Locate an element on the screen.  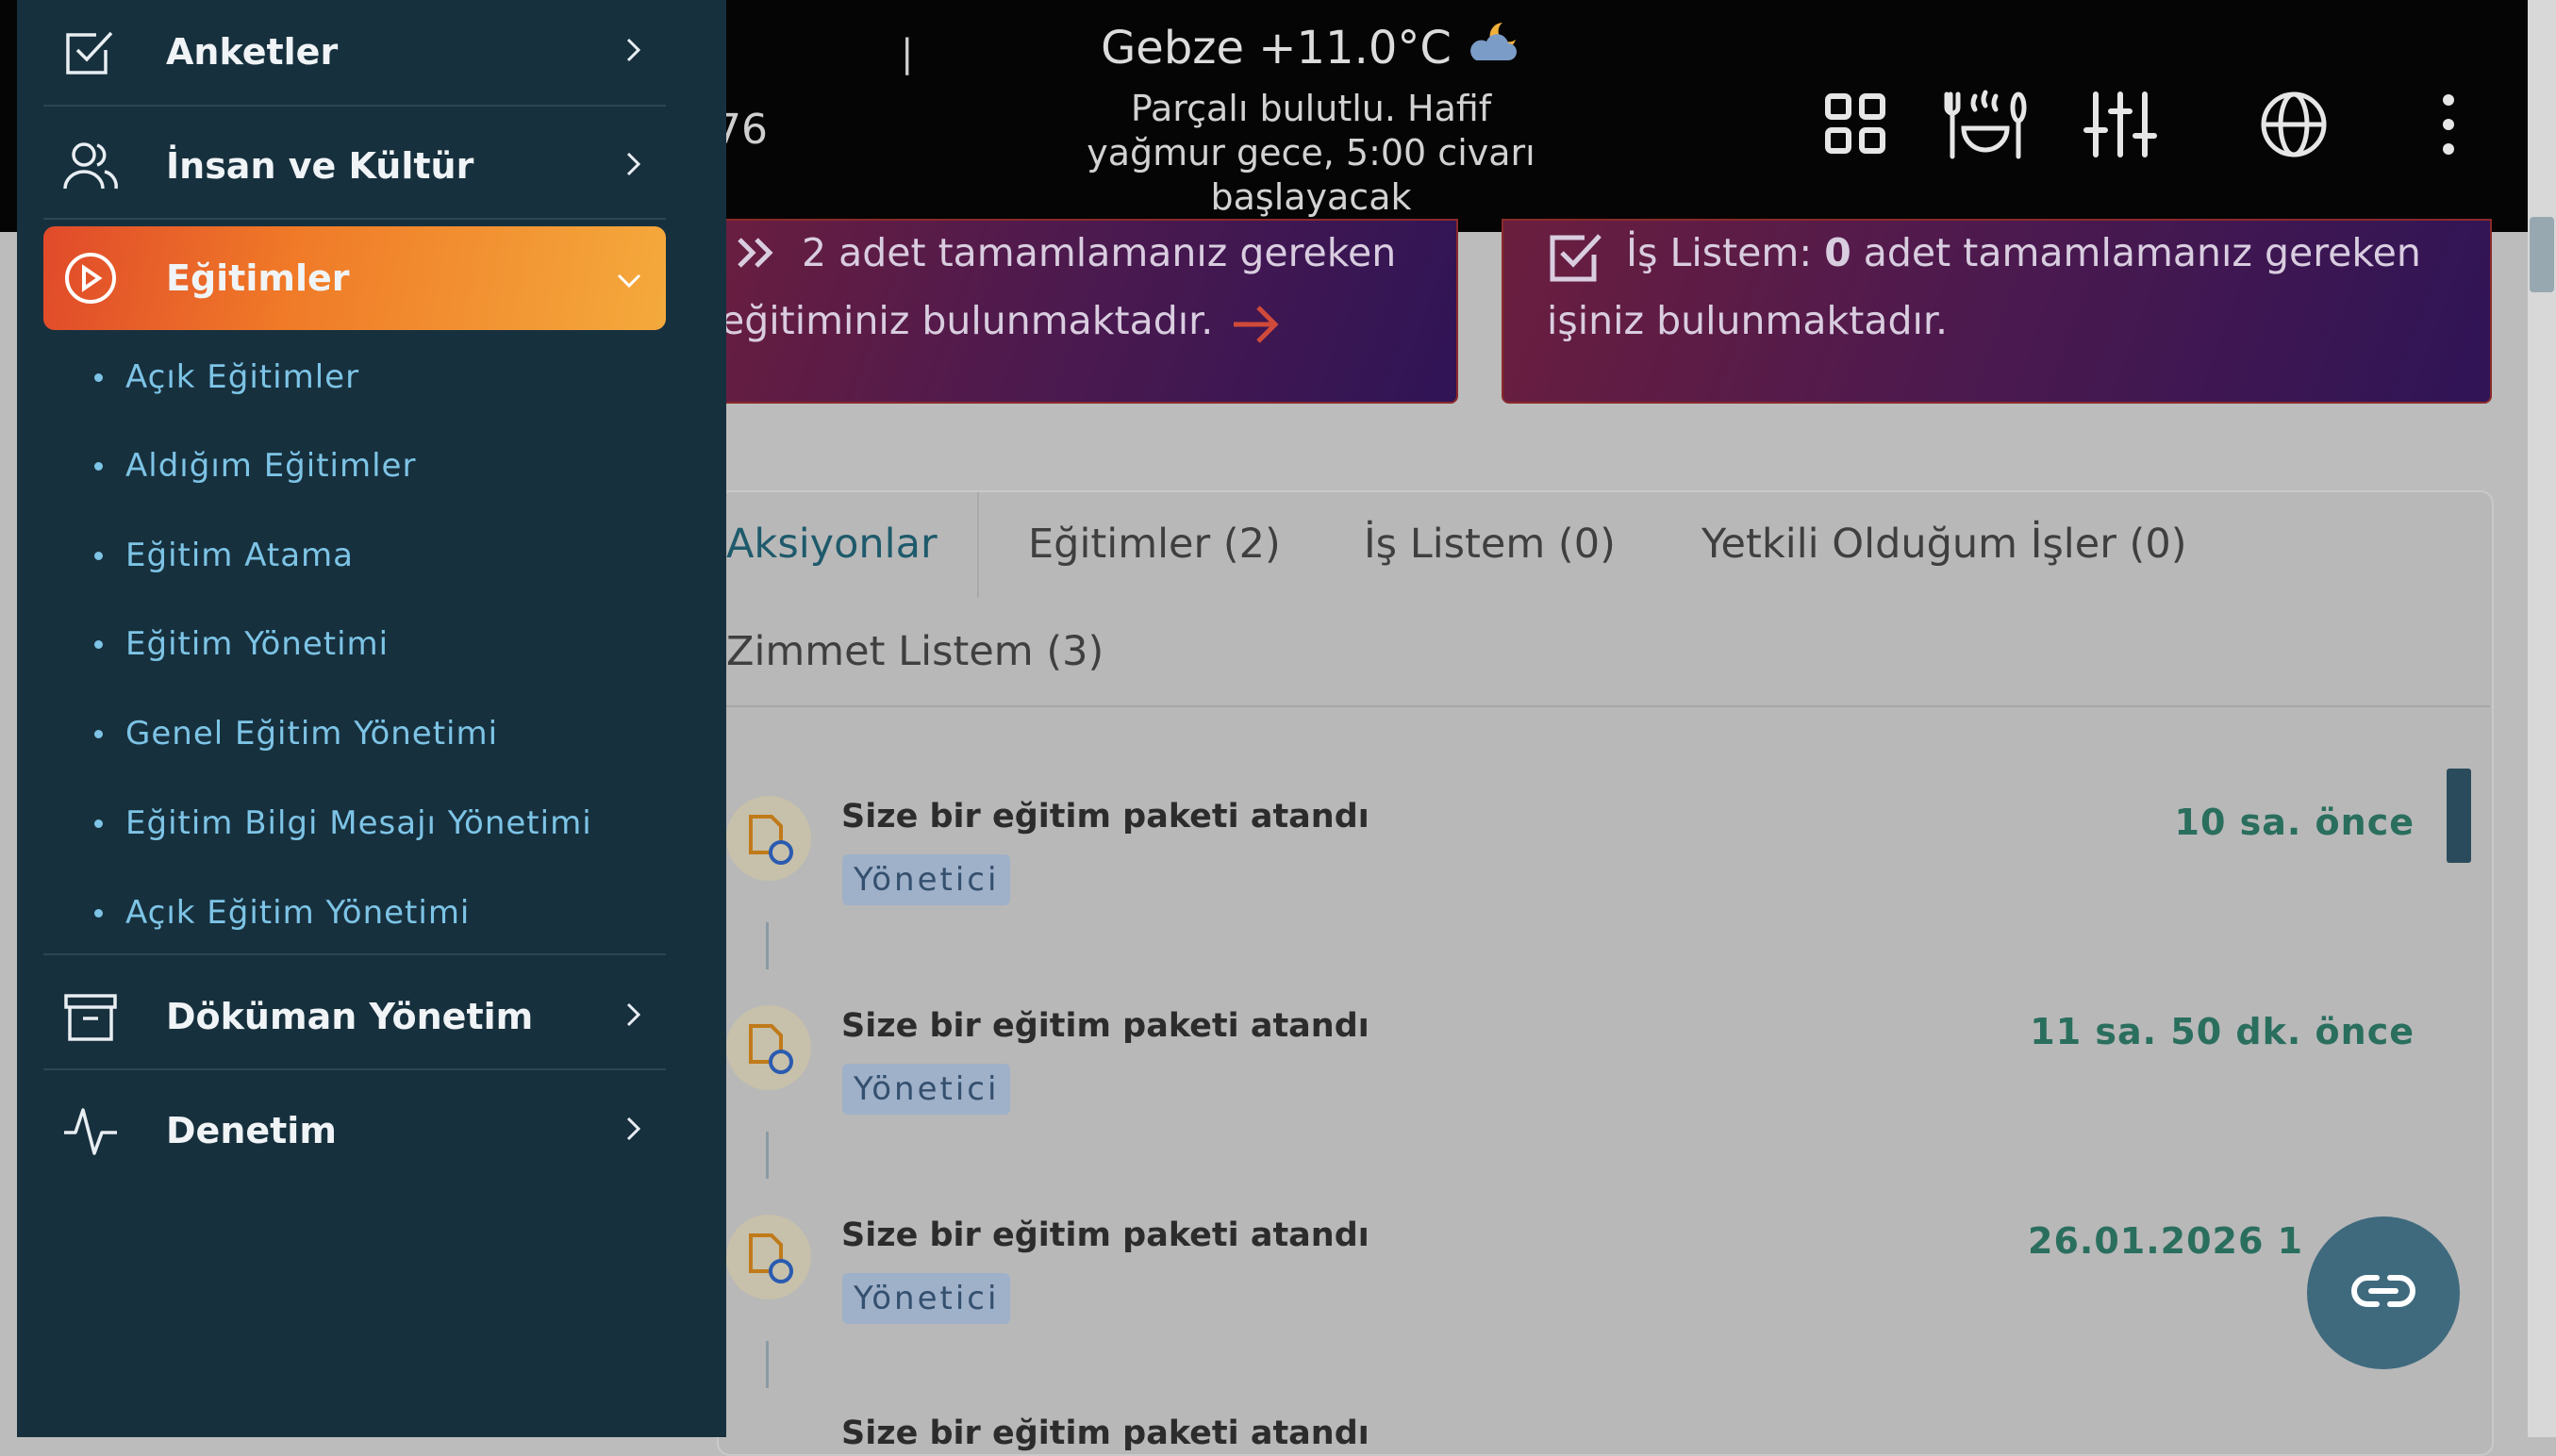
tab-zimmet-listem: Zimmet Listem (3) is located at coordinates (915, 651).